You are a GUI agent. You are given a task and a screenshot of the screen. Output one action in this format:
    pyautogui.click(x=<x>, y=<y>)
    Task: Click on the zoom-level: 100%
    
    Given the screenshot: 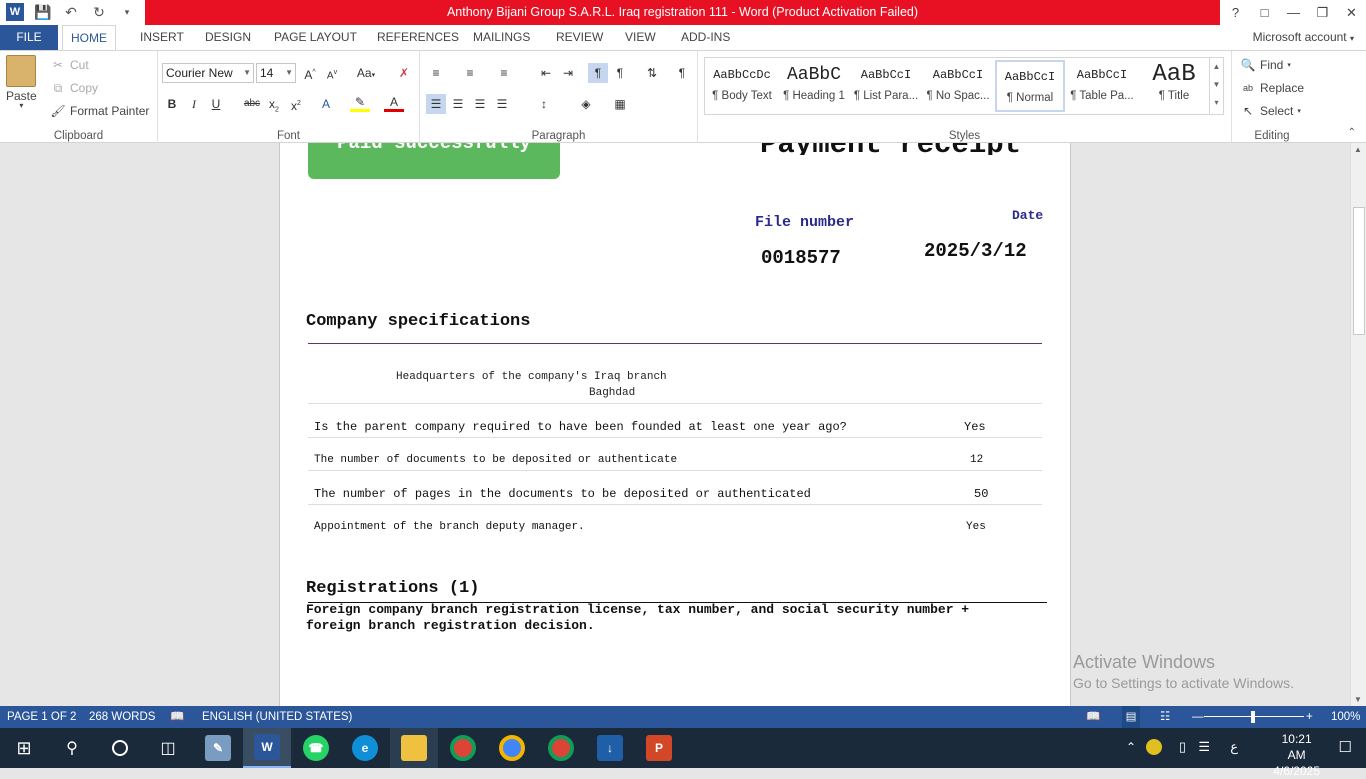 What is the action you would take?
    pyautogui.click(x=1345, y=717)
    